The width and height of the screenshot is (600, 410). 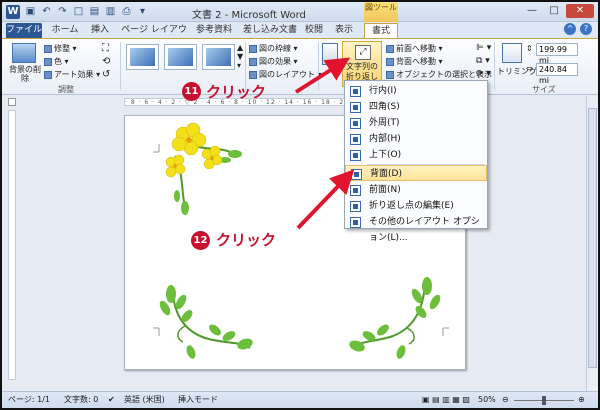 I want to click on word-count: 文字数: 0, so click(x=81, y=400).